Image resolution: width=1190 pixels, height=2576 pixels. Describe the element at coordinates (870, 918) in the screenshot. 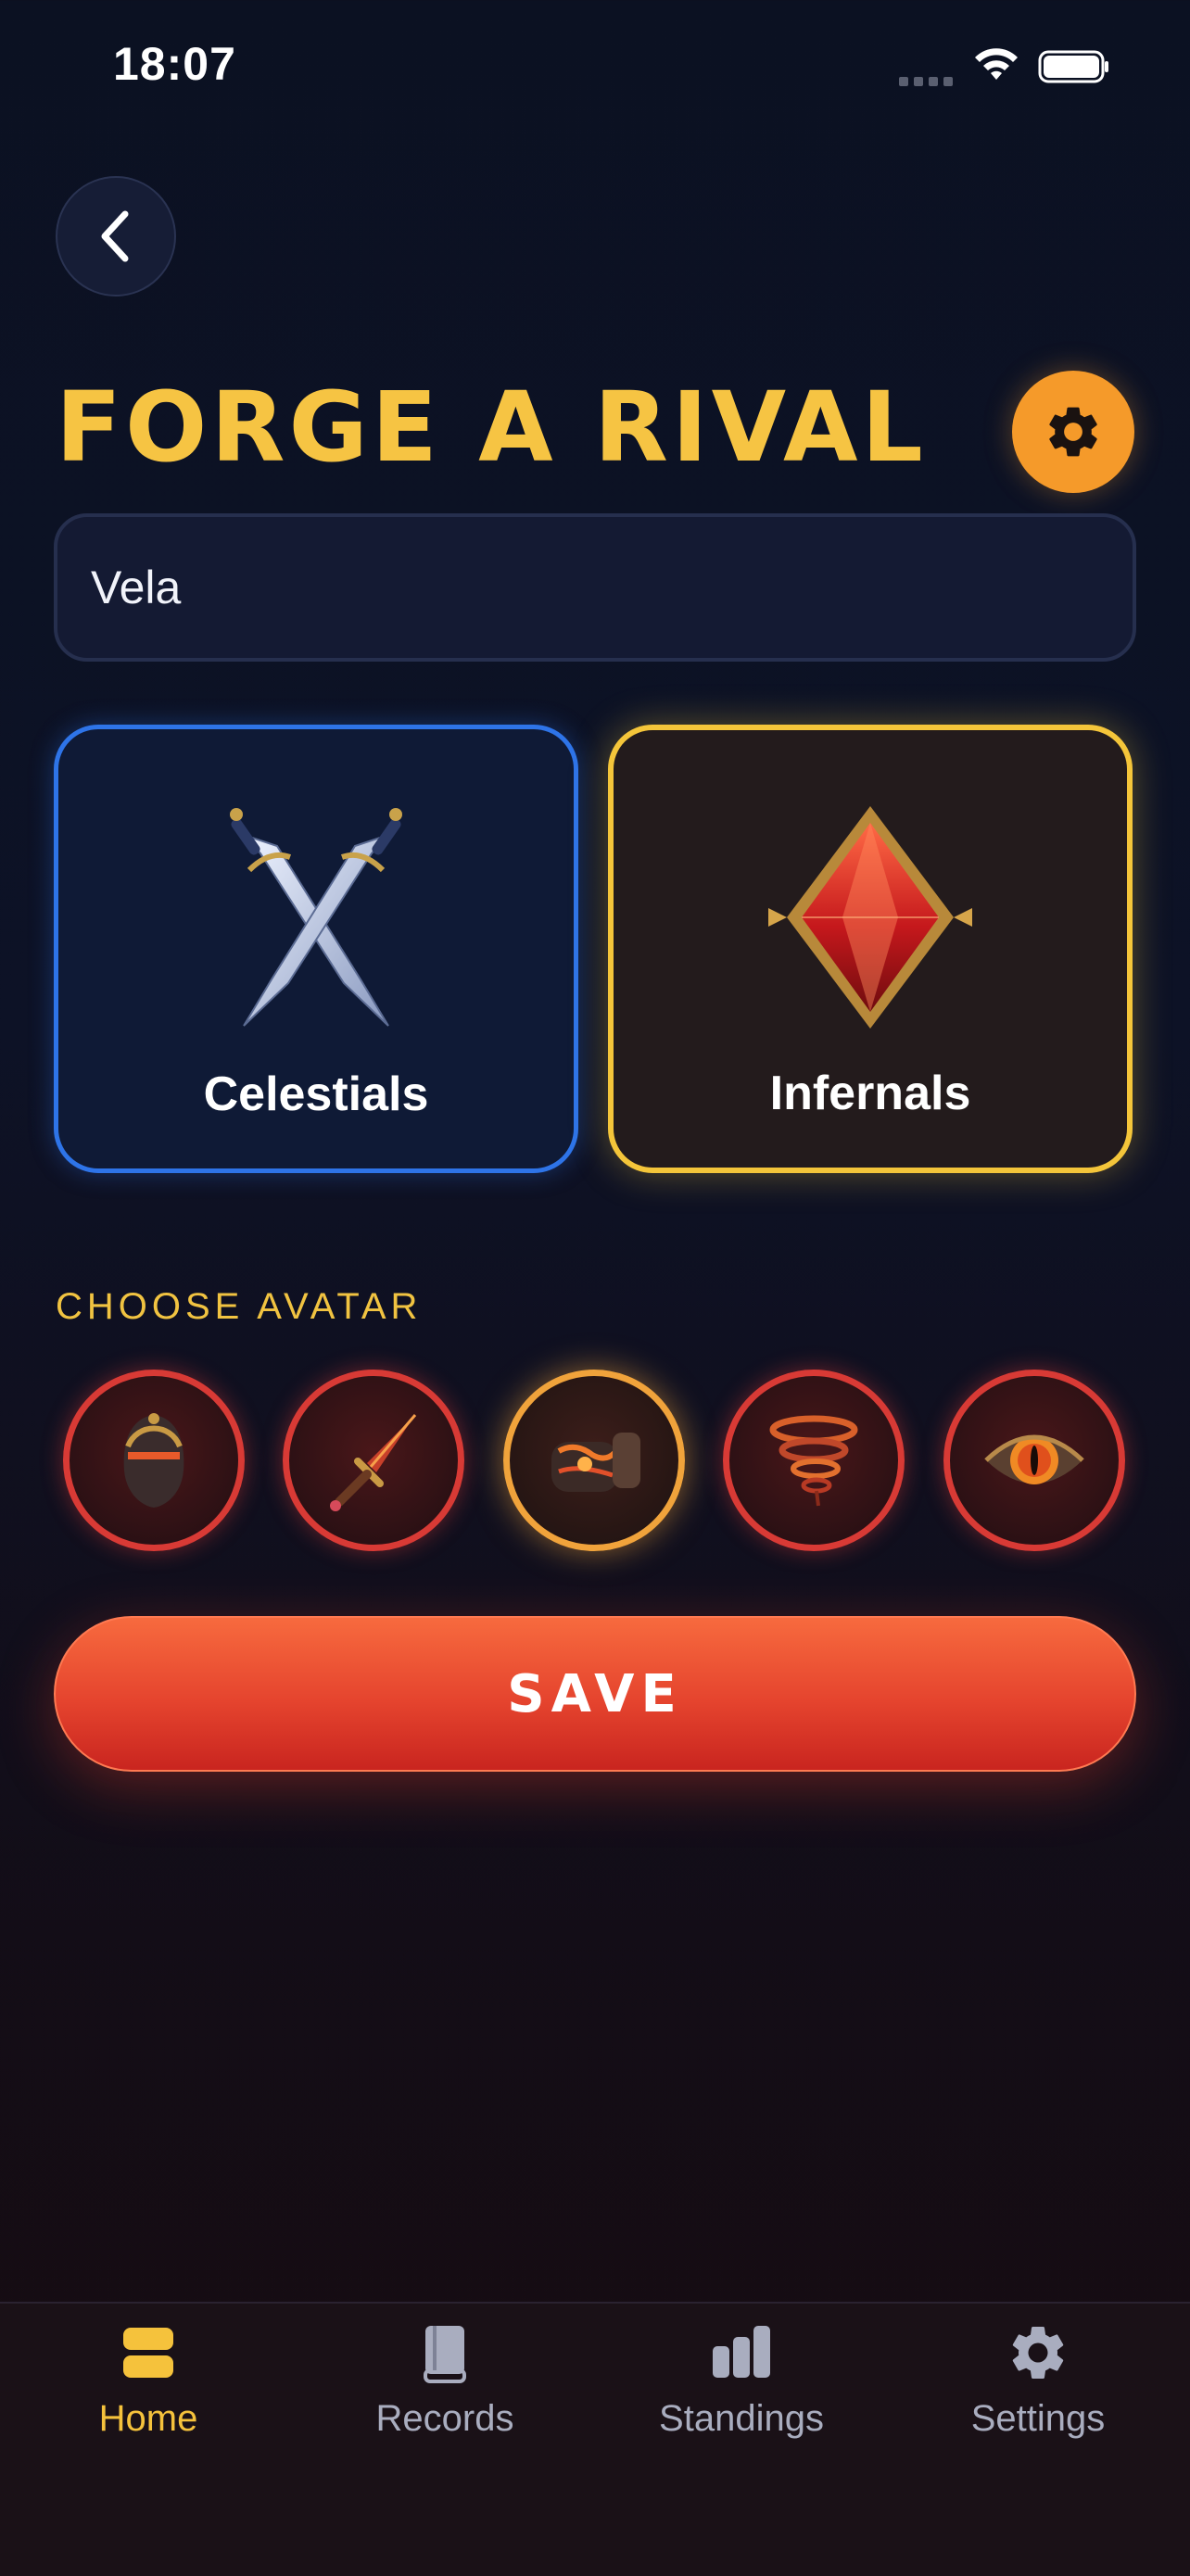

I see `fire-gem-icon` at that location.